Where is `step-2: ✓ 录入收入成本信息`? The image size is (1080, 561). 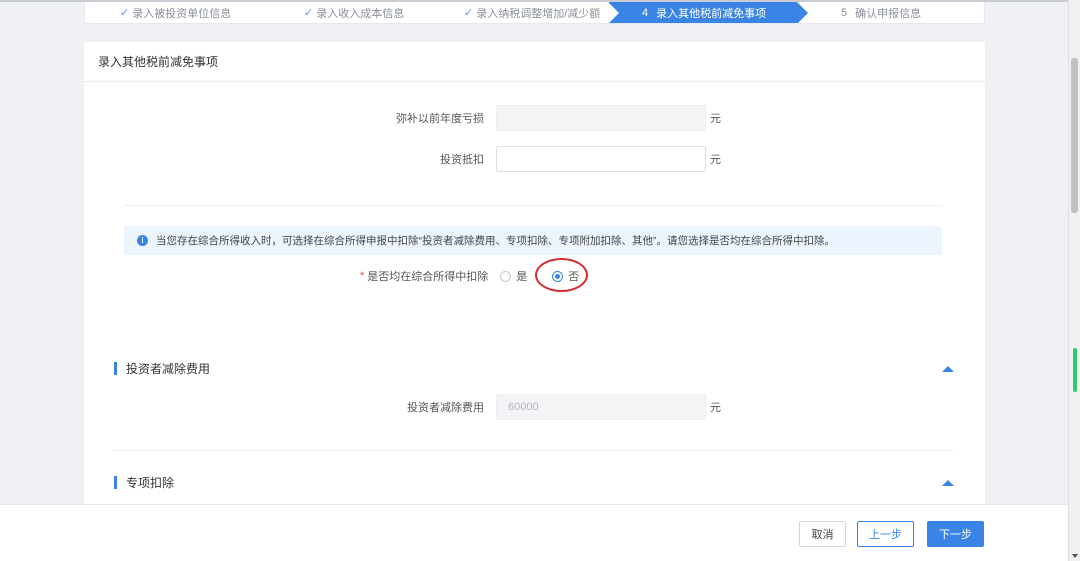
step-2: ✓ 录入收入成本信息 is located at coordinates (359, 12).